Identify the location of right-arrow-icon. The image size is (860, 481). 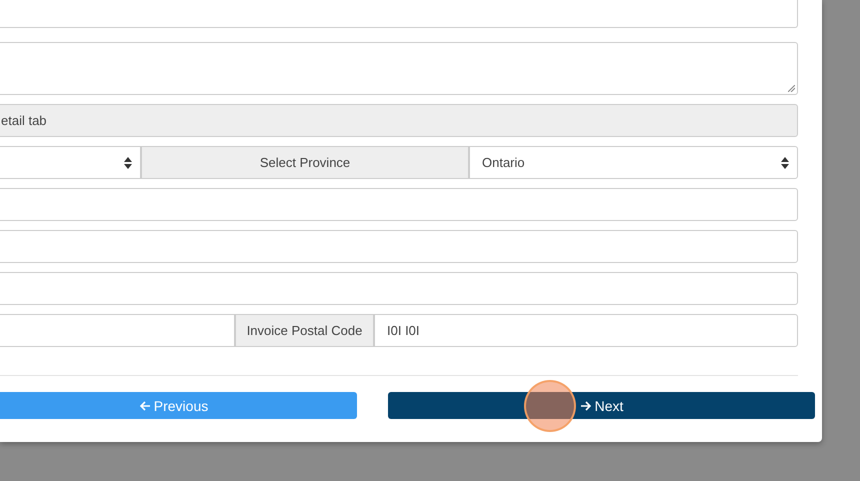
(586, 406).